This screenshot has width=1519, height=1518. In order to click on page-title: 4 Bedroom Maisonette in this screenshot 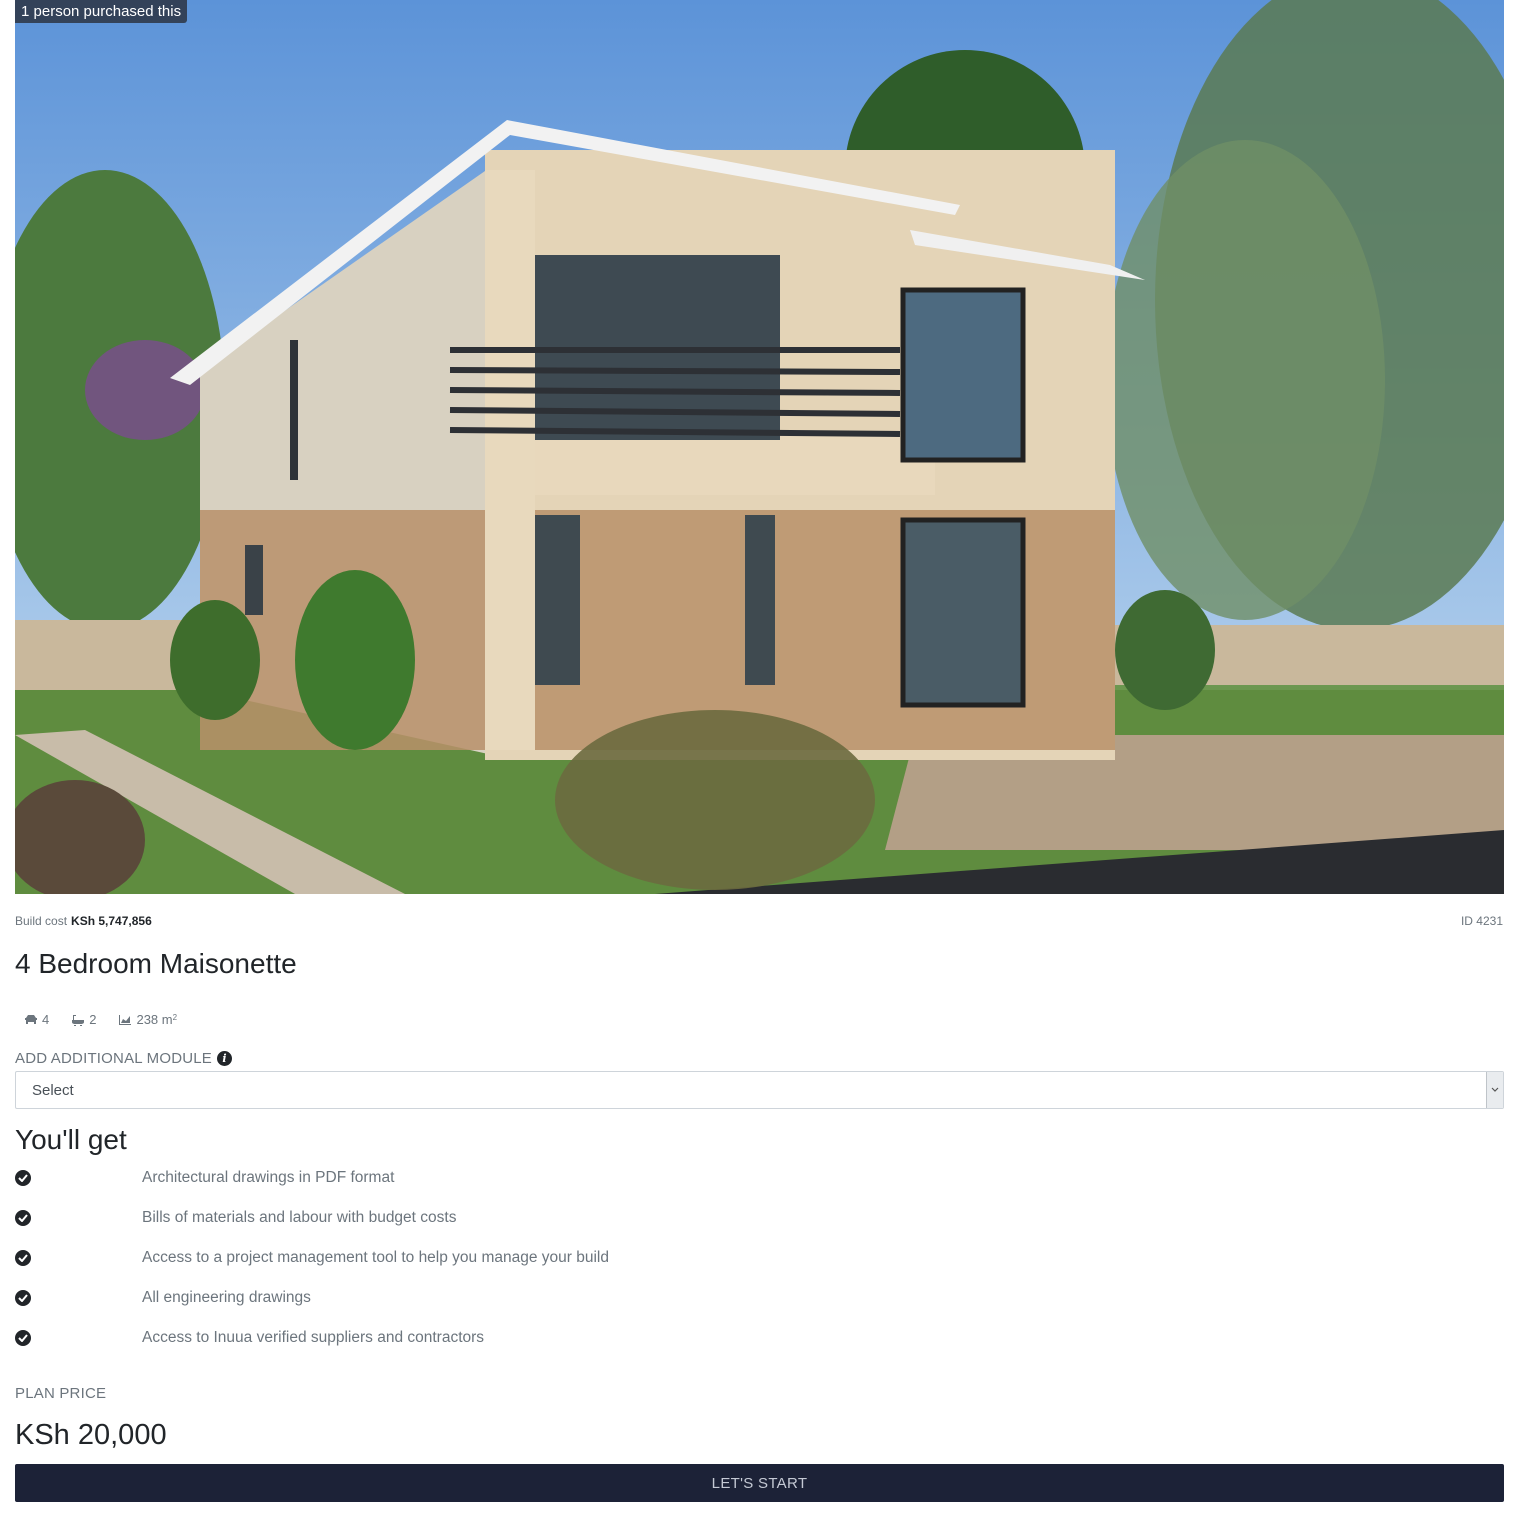, I will do `click(156, 963)`.